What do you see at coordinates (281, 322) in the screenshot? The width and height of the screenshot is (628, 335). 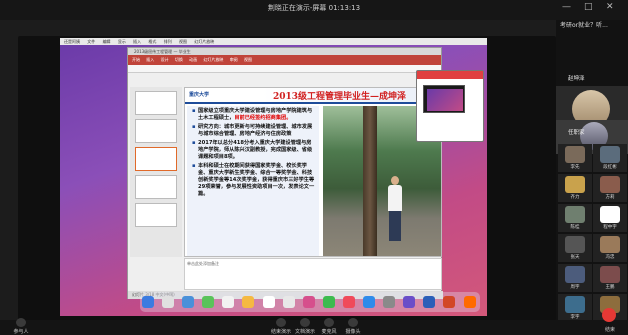 I see `screen-icon` at bounding box center [281, 322].